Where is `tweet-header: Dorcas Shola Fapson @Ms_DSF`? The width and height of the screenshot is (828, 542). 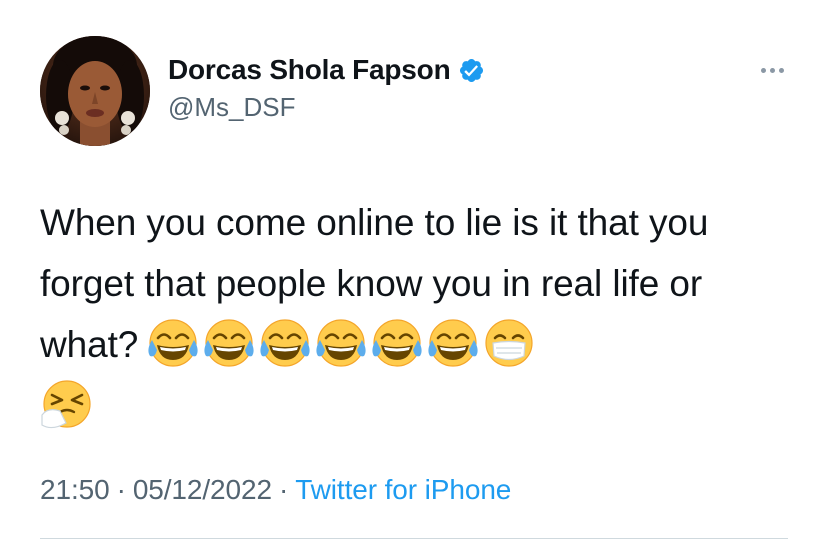
tweet-header: Dorcas Shola Fapson @Ms_DSF is located at coordinates (326, 87).